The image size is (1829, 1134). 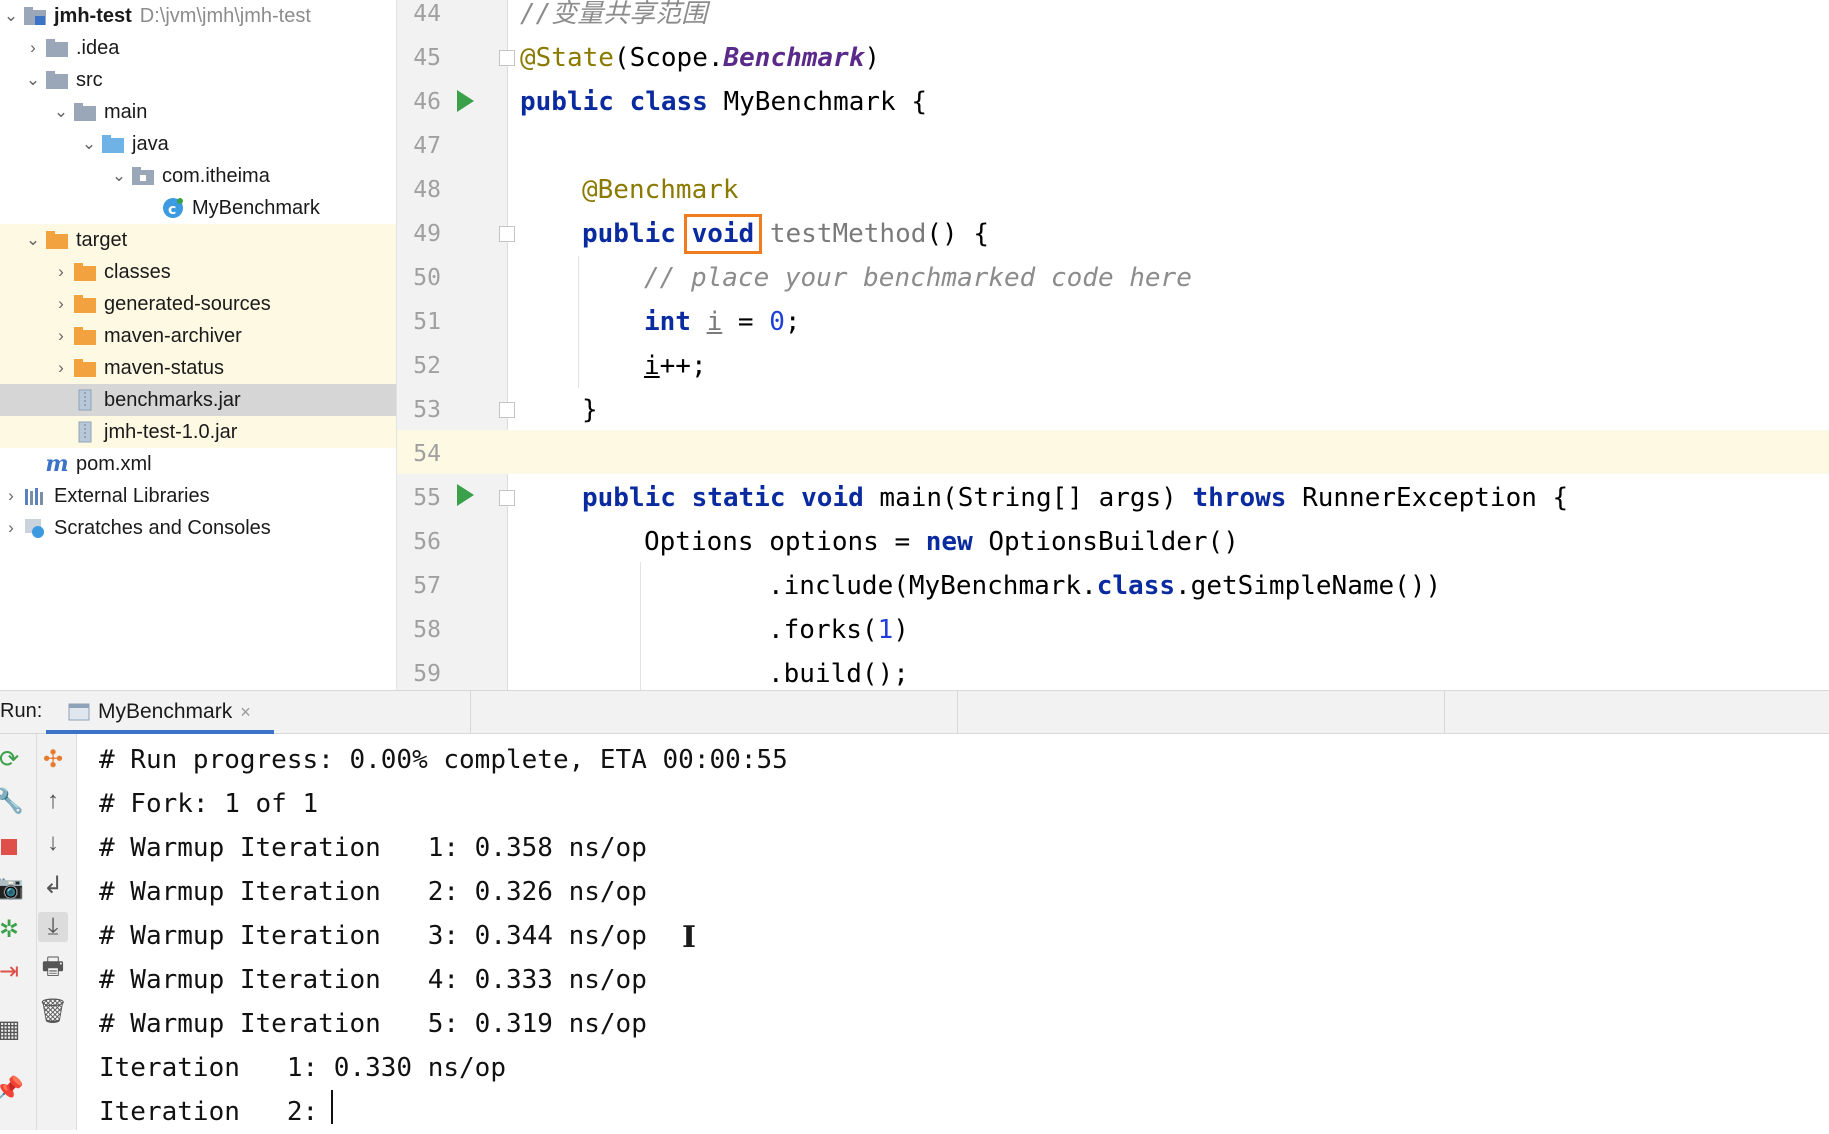 I want to click on tree-item-src: ⌄ src, so click(x=198, y=80).